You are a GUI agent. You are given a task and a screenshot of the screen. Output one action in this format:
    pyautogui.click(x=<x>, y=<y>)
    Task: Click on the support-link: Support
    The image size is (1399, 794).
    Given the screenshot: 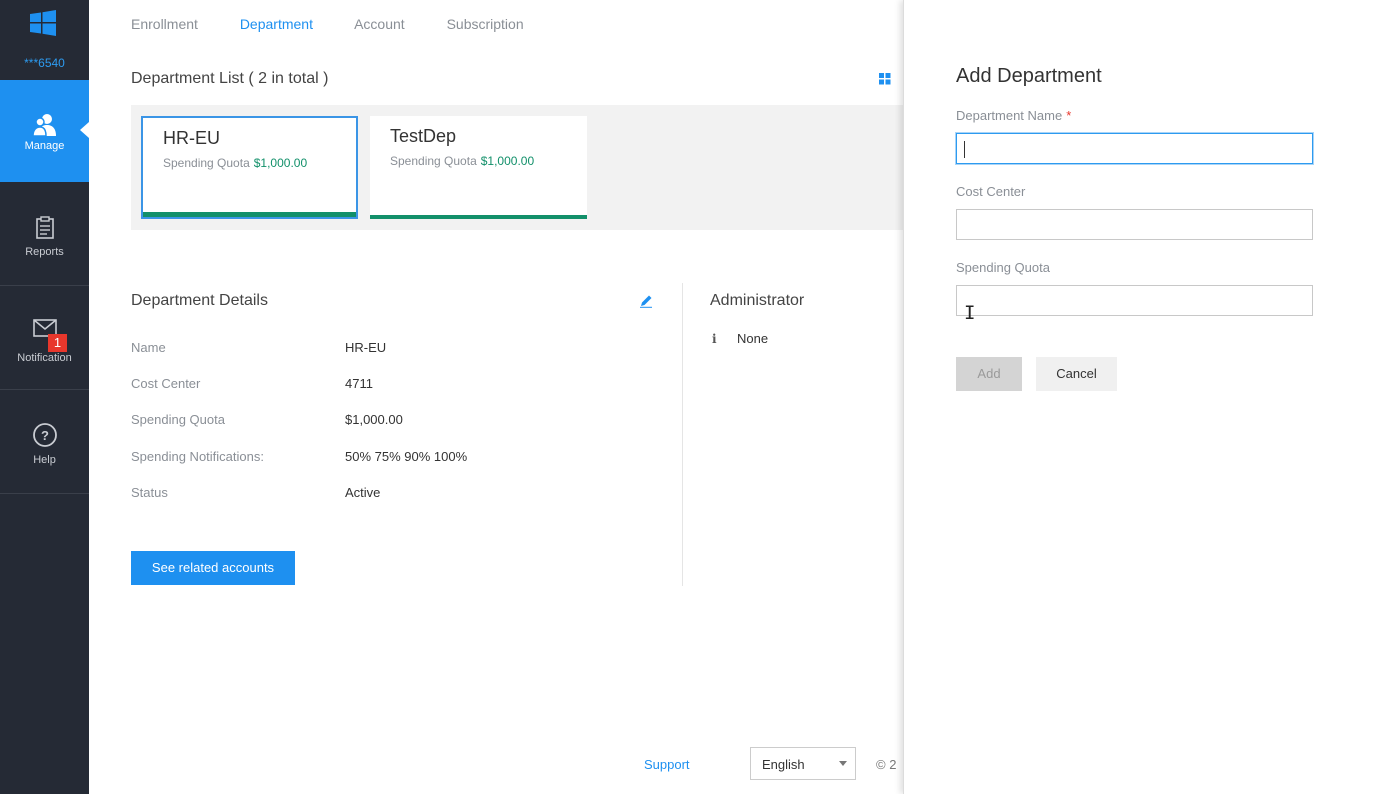 What is the action you would take?
    pyautogui.click(x=667, y=764)
    